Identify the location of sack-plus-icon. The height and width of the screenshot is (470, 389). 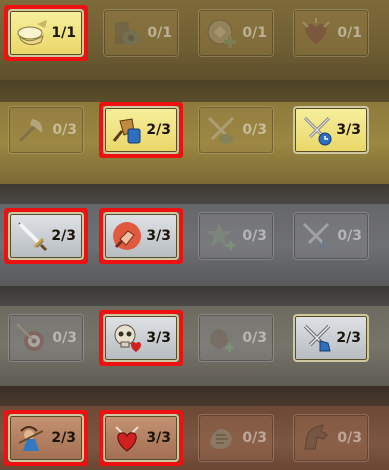
(221, 338).